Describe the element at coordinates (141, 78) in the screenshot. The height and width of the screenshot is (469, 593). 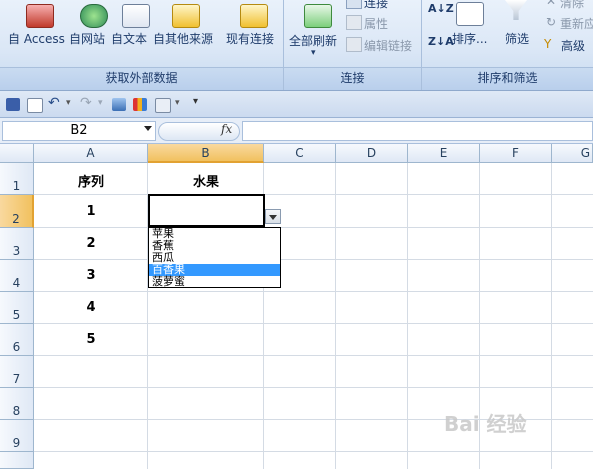
I see `group-label-external: 获取外部数据` at that location.